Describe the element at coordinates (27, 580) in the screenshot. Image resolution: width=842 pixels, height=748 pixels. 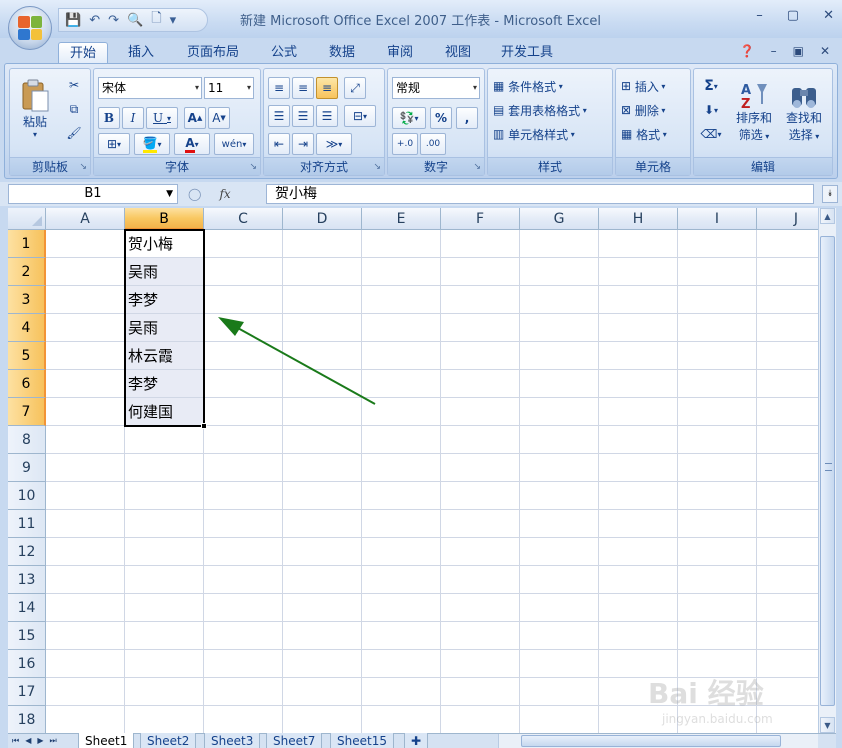
I see `row-header-13: 13` at that location.